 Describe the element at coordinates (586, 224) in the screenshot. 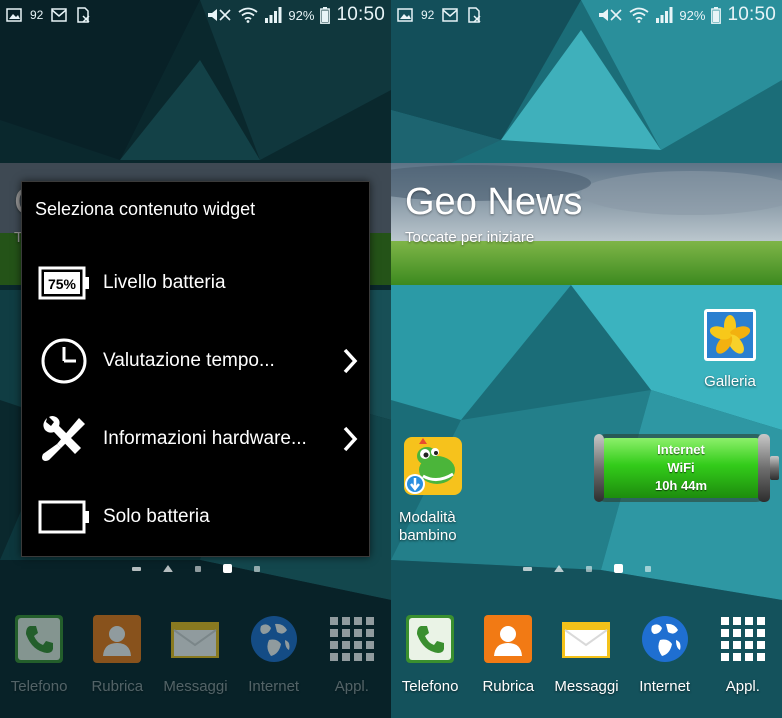

I see `geo-news-widget: Geo News Toccate per iniziare` at that location.